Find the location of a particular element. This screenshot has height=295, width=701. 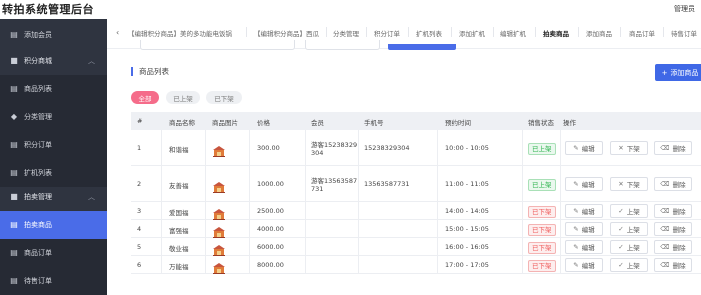

member-name: 游客15238329 is located at coordinates (334, 145).